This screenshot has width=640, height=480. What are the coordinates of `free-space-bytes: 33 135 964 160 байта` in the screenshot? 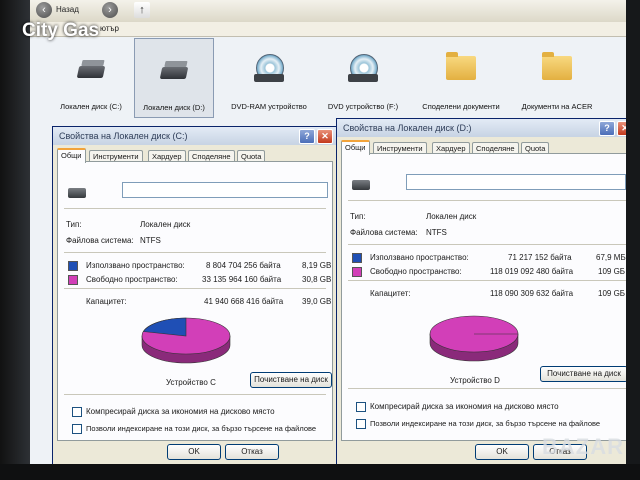 It's located at (242, 279).